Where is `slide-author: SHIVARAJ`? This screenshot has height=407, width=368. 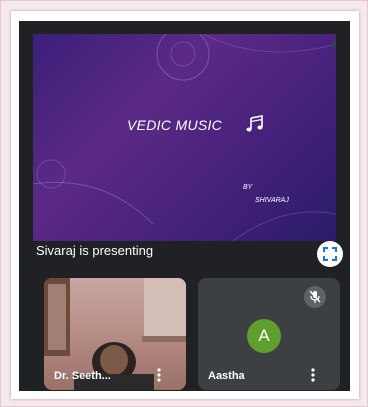
slide-author: SHIVARAJ is located at coordinates (272, 200).